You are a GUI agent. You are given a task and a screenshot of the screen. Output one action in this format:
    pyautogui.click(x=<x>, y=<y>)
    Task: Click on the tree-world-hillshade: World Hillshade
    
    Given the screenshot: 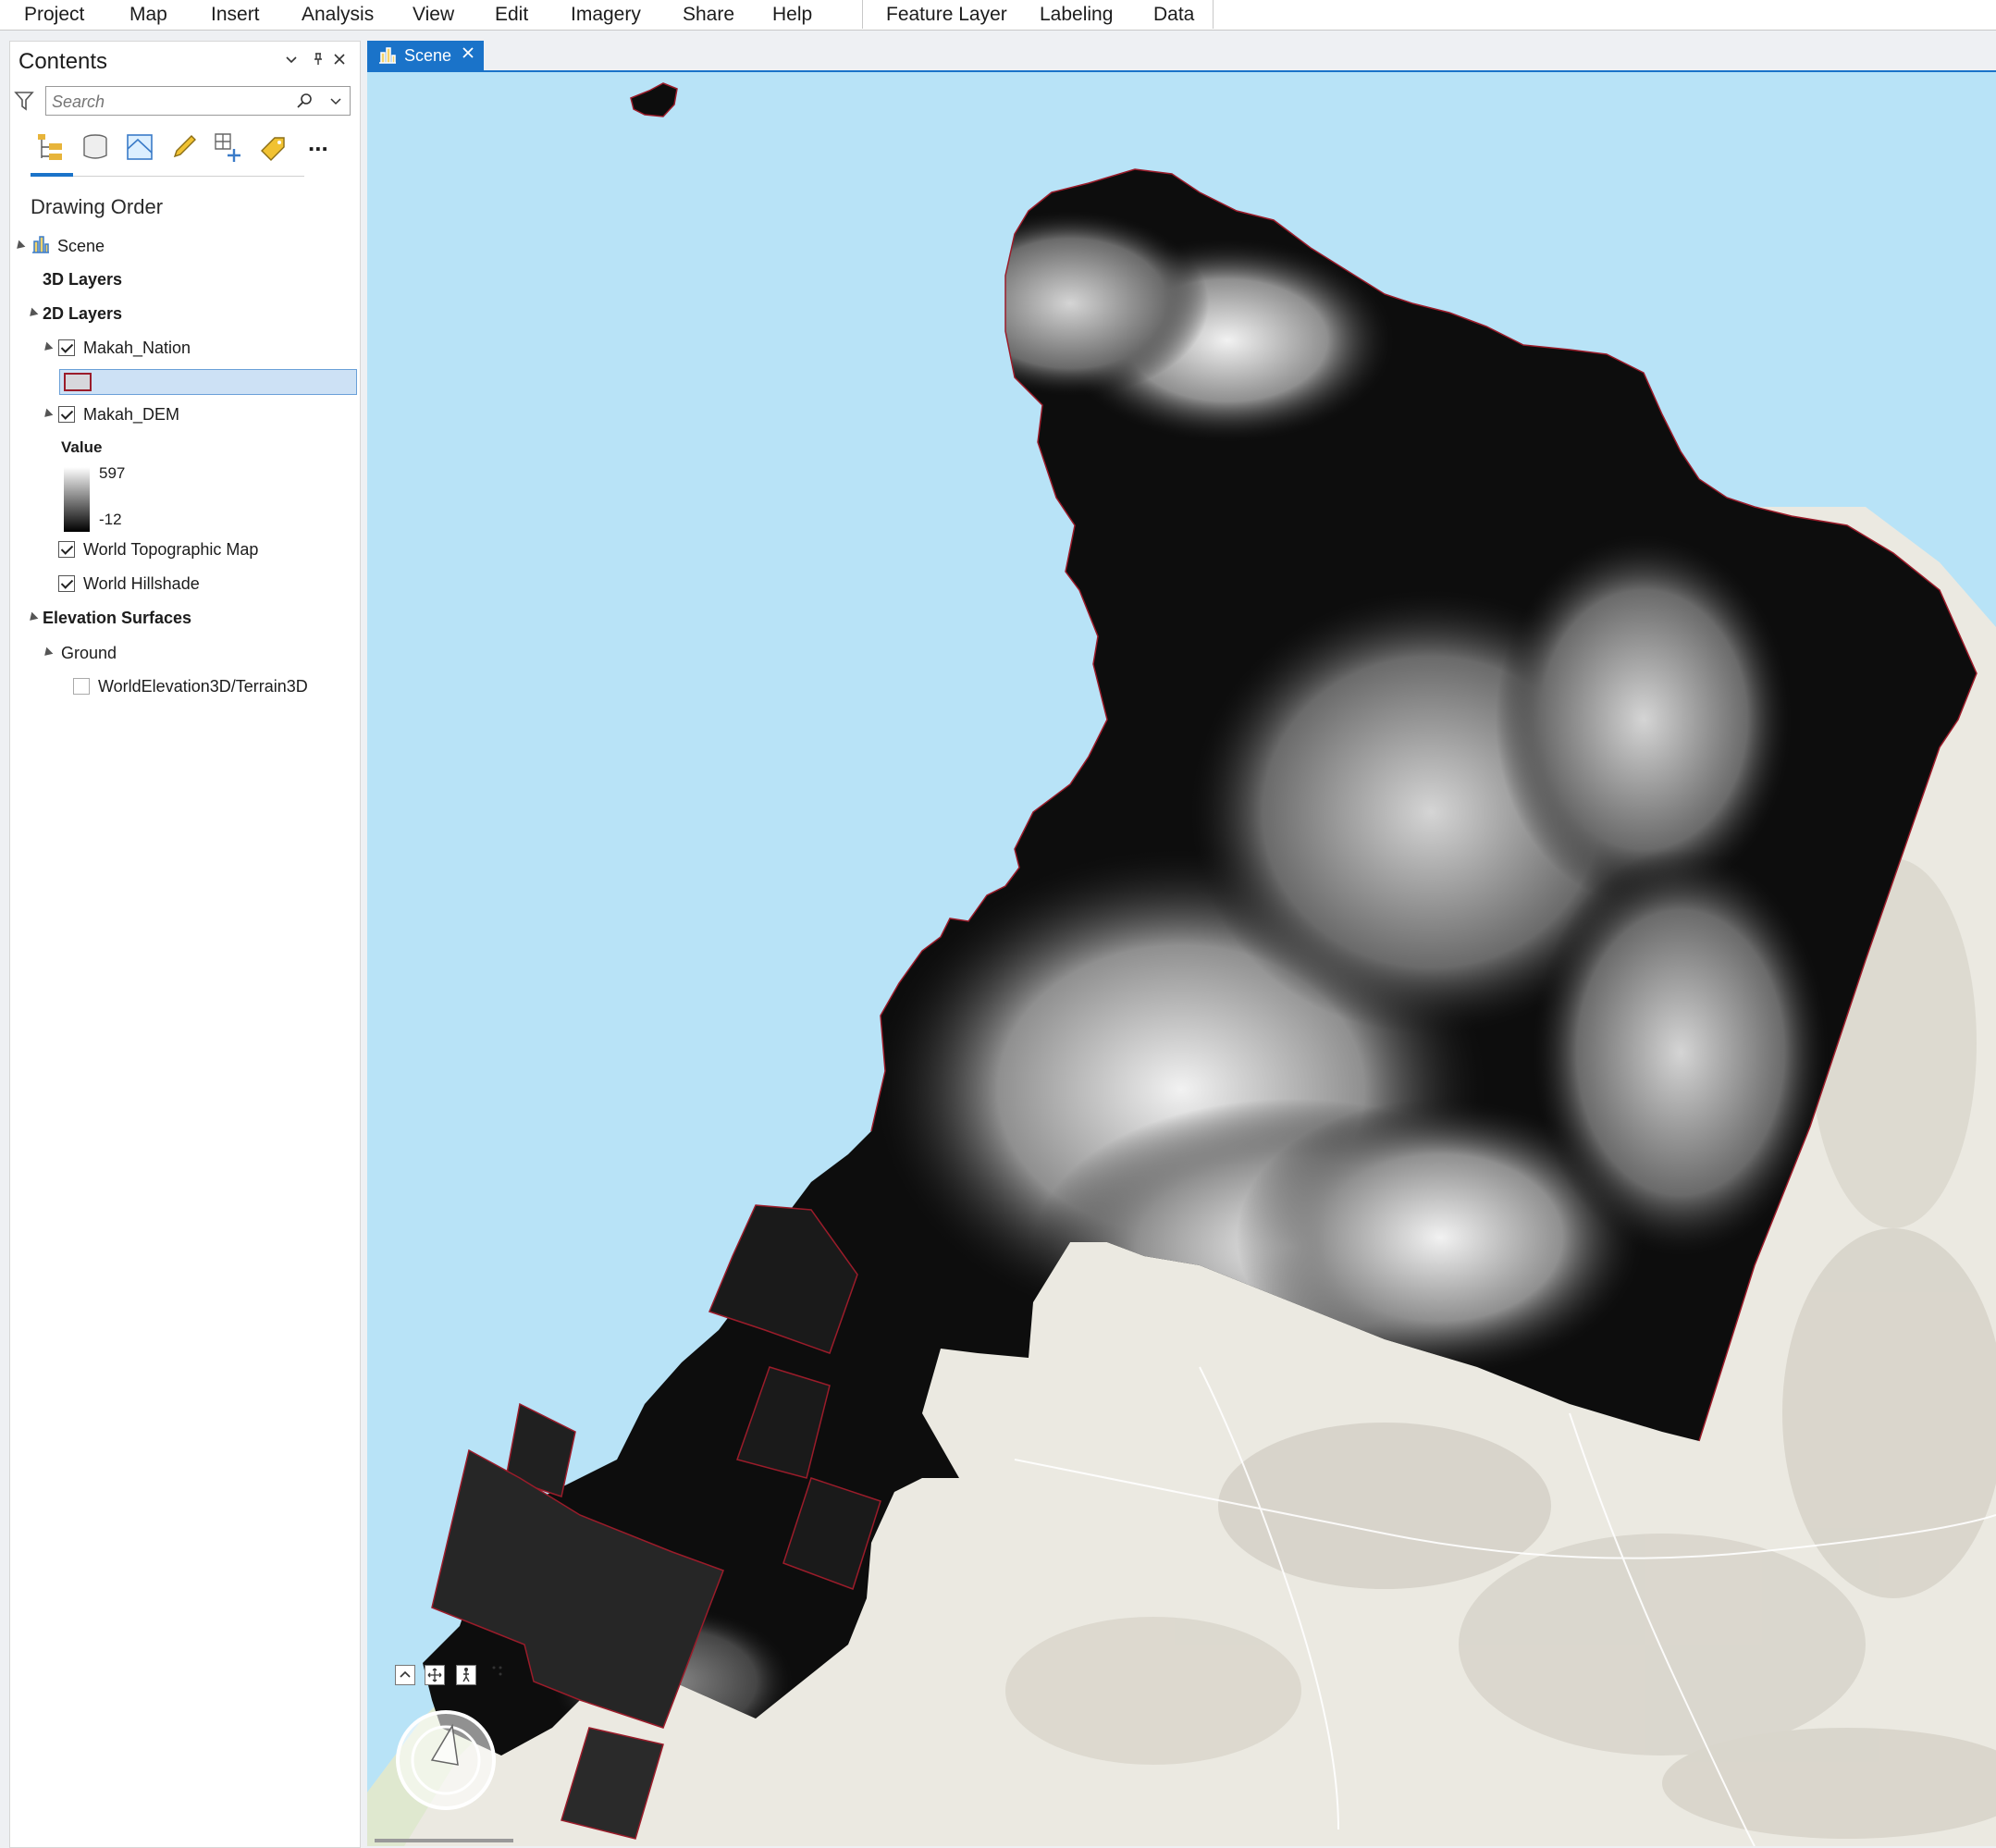 What is the action you would take?
    pyautogui.click(x=141, y=584)
    